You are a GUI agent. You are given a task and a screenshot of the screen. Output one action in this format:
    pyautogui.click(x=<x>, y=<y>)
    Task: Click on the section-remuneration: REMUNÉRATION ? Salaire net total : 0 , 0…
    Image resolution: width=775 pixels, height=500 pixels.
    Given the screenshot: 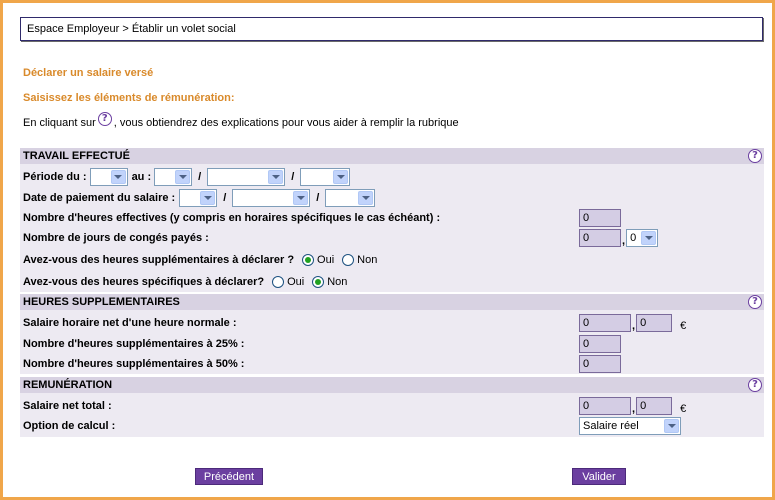 What is the action you would take?
    pyautogui.click(x=392, y=407)
    